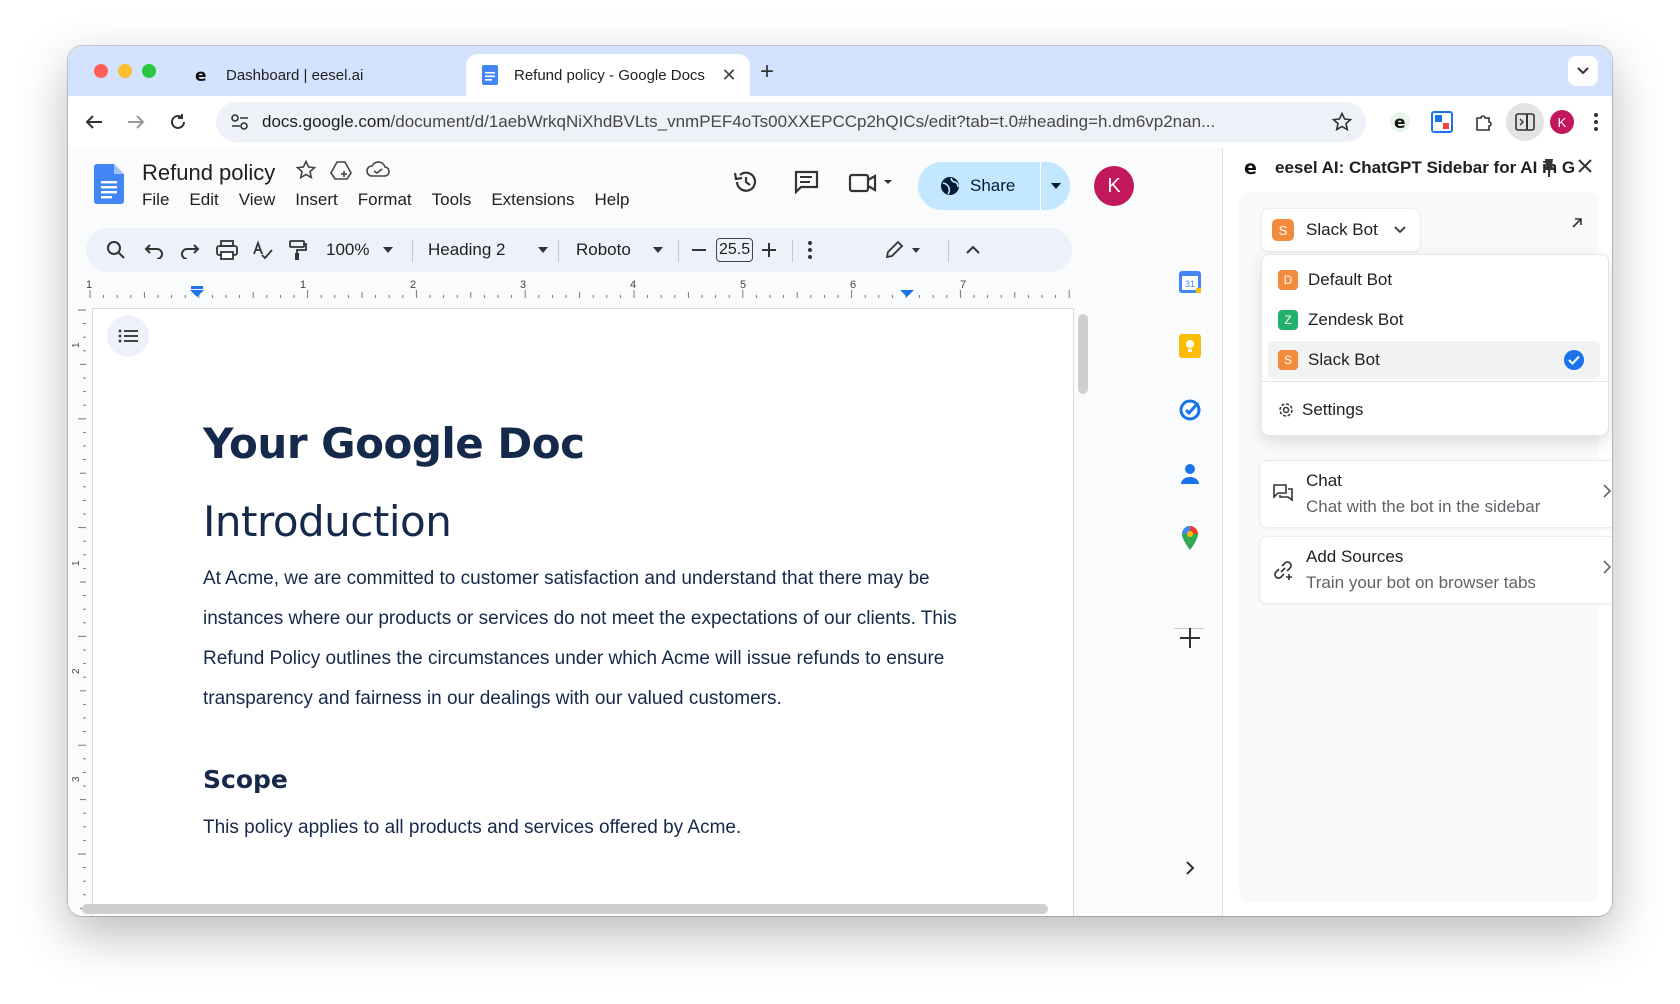  I want to click on action-title: Add Sources, so click(1355, 556).